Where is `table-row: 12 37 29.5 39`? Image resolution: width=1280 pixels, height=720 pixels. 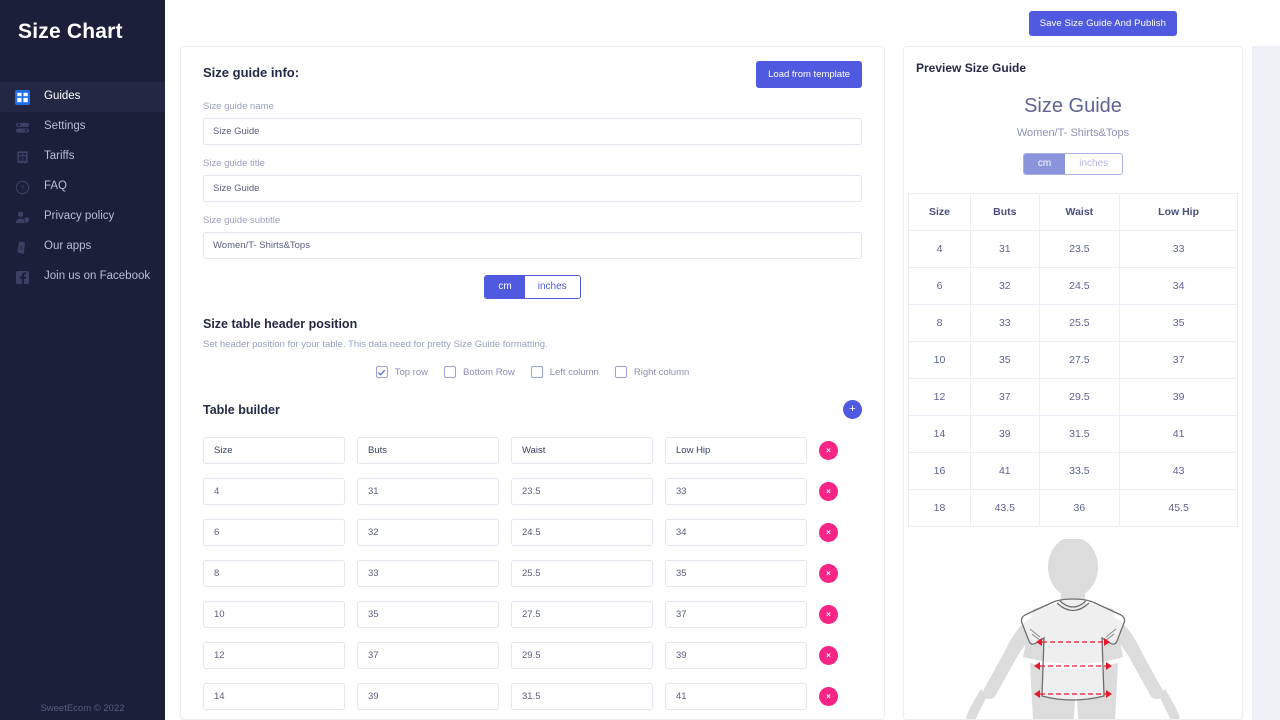
table-row: 12 37 29.5 39 is located at coordinates (1073, 397).